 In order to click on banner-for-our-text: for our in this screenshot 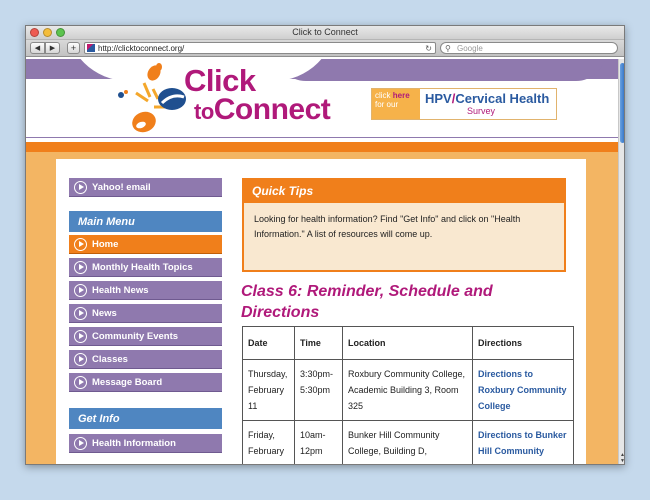, I will do `click(387, 104)`.